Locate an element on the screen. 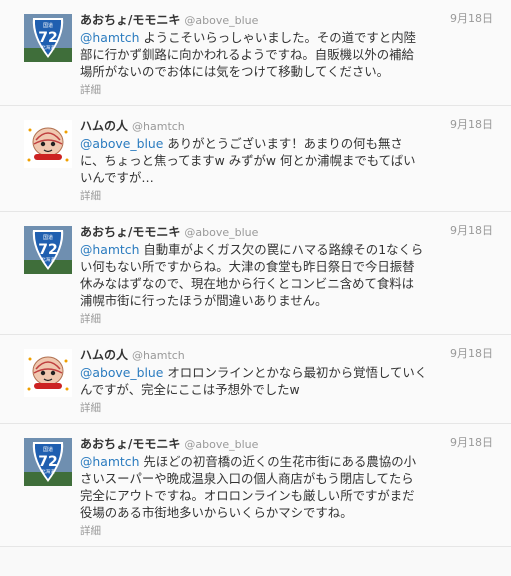 The image size is (511, 576). tweet-line: 場所がないのでお体には気をつけて移動してください。 is located at coordinates (235, 71).